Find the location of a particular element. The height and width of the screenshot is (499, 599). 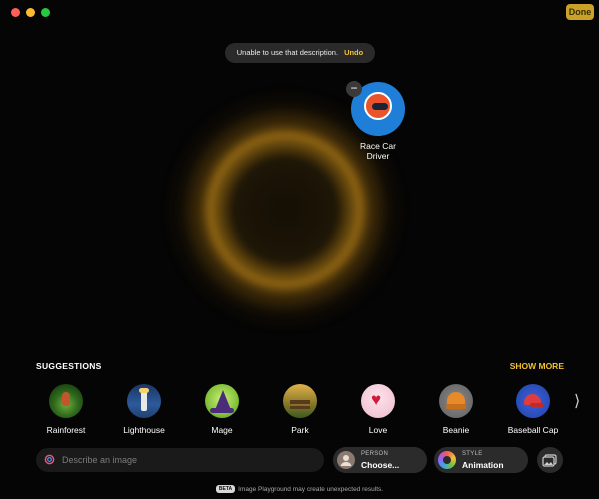

add-image-button is located at coordinates (550, 460).